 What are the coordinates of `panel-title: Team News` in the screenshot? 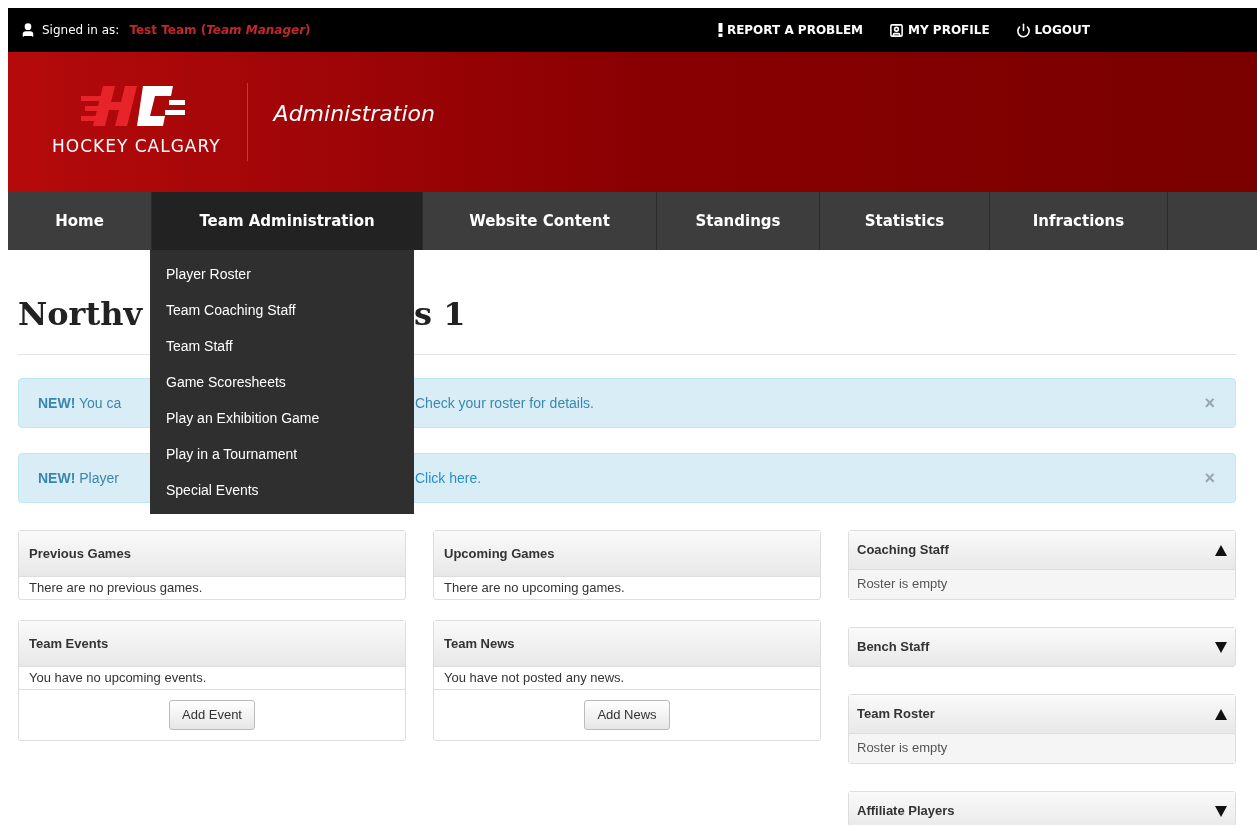 It's located at (479, 643).